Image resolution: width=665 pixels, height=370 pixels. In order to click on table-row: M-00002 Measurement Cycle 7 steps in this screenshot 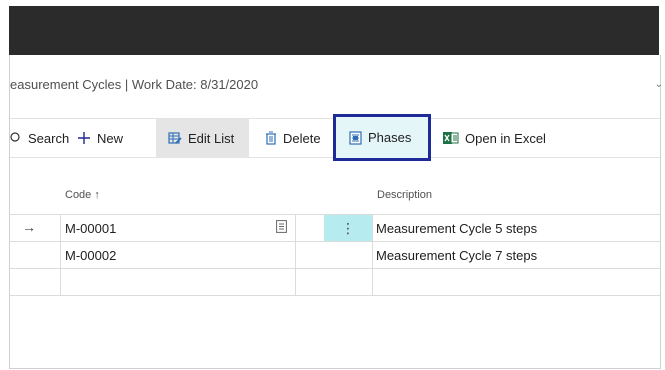, I will do `click(335, 254)`.